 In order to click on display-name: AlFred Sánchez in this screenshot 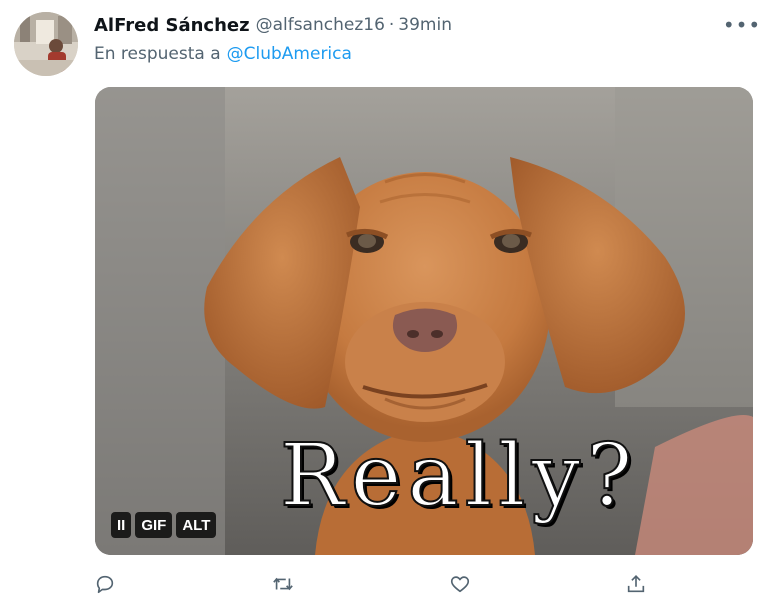, I will do `click(172, 25)`.